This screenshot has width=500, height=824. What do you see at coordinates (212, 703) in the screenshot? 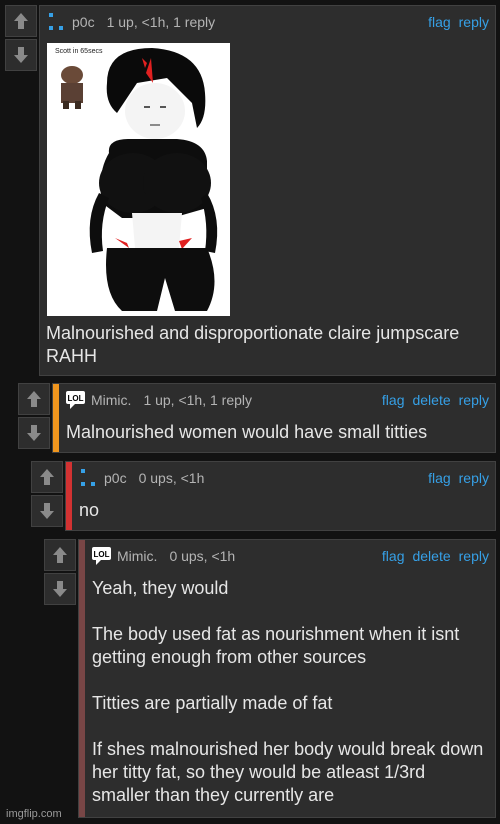
I see `comment-text: Titties are partially made of fat` at bounding box center [212, 703].